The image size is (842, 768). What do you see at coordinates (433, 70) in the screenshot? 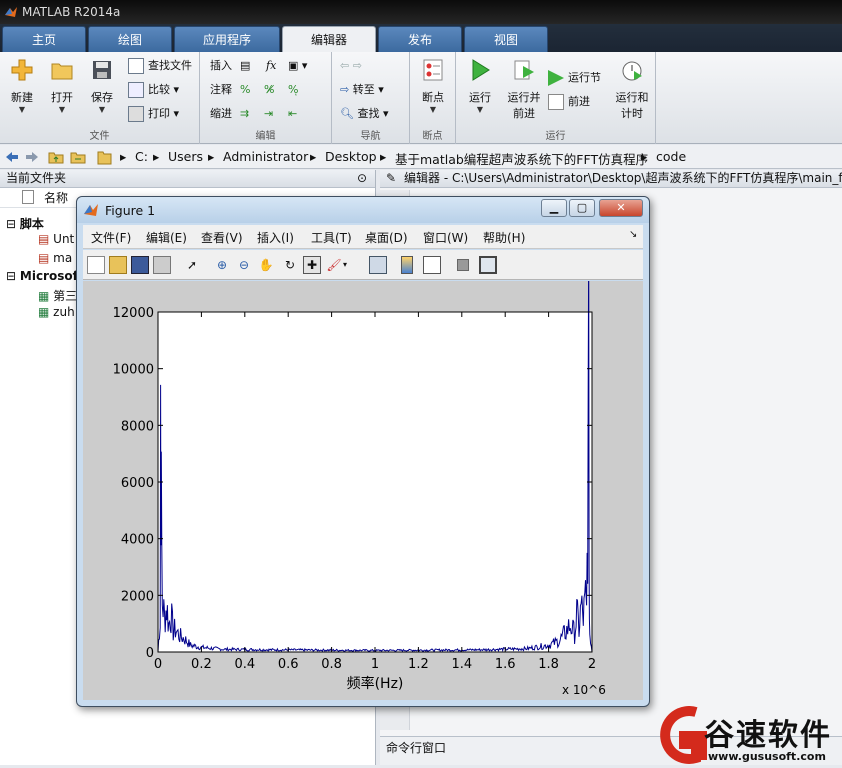
I see `breakpoints-icon` at bounding box center [433, 70].